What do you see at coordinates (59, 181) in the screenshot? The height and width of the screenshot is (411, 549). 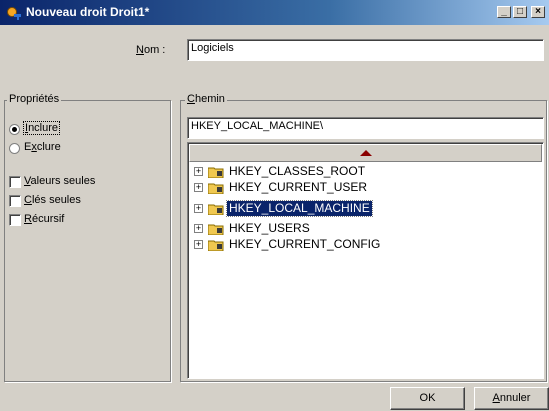 I see `checkbox-values-only-label: Valeurs seules` at bounding box center [59, 181].